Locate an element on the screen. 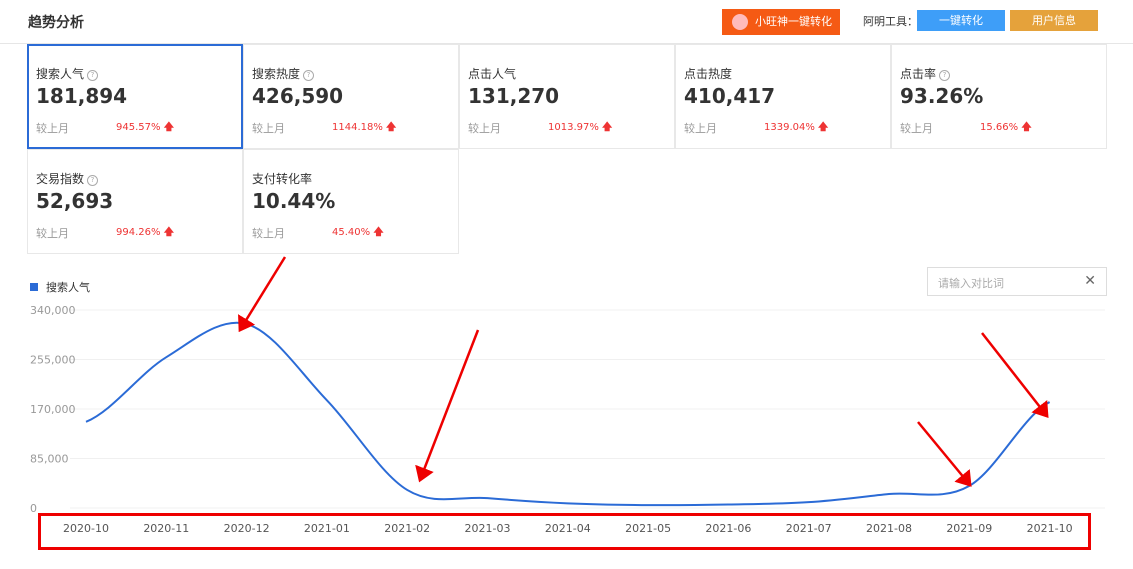 The image size is (1133, 569). metric-card: 支付转化率 10.44% 较上月 45.40% 🡅 is located at coordinates (351, 201).